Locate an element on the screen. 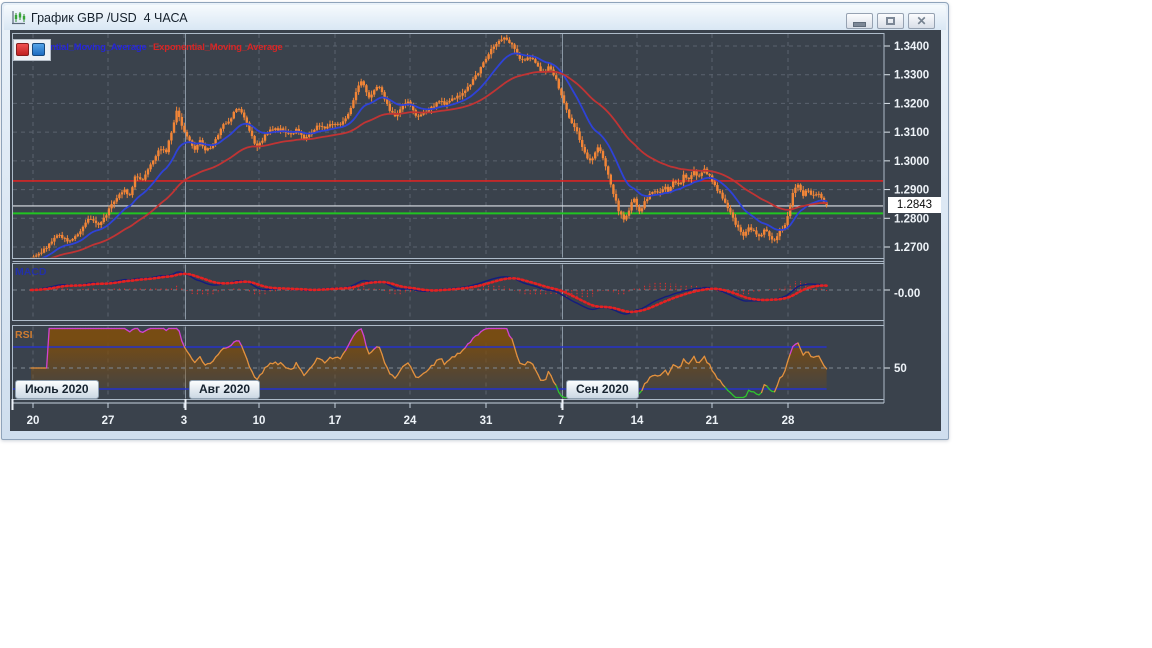  macd-layer is located at coordinates (448, 293).